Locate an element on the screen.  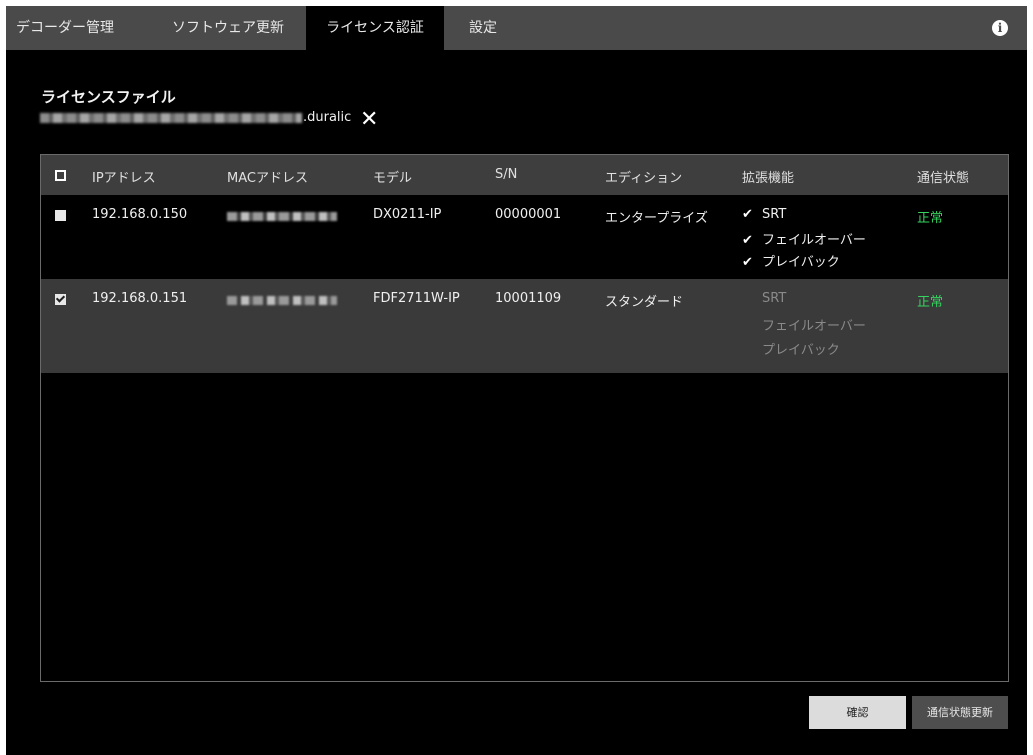
header-mac: MACアドレス is located at coordinates (267, 178).